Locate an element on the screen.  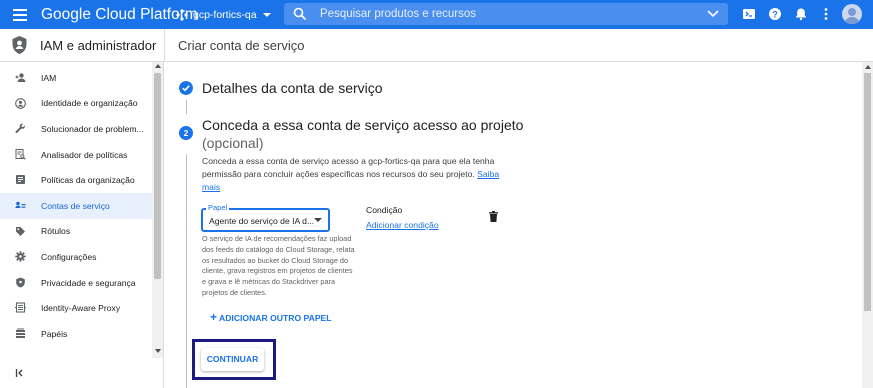
sidebar-item-label: Contas de serviço is located at coordinates (75, 205).